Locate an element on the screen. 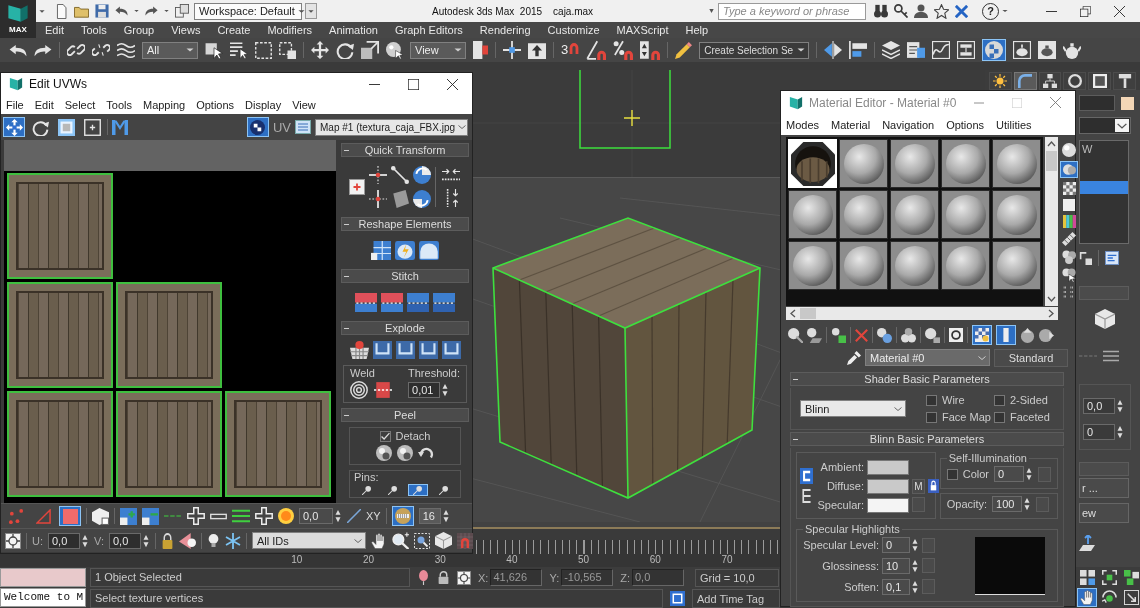 The width and height of the screenshot is (1140, 608). user-icon is located at coordinates (921, 11).